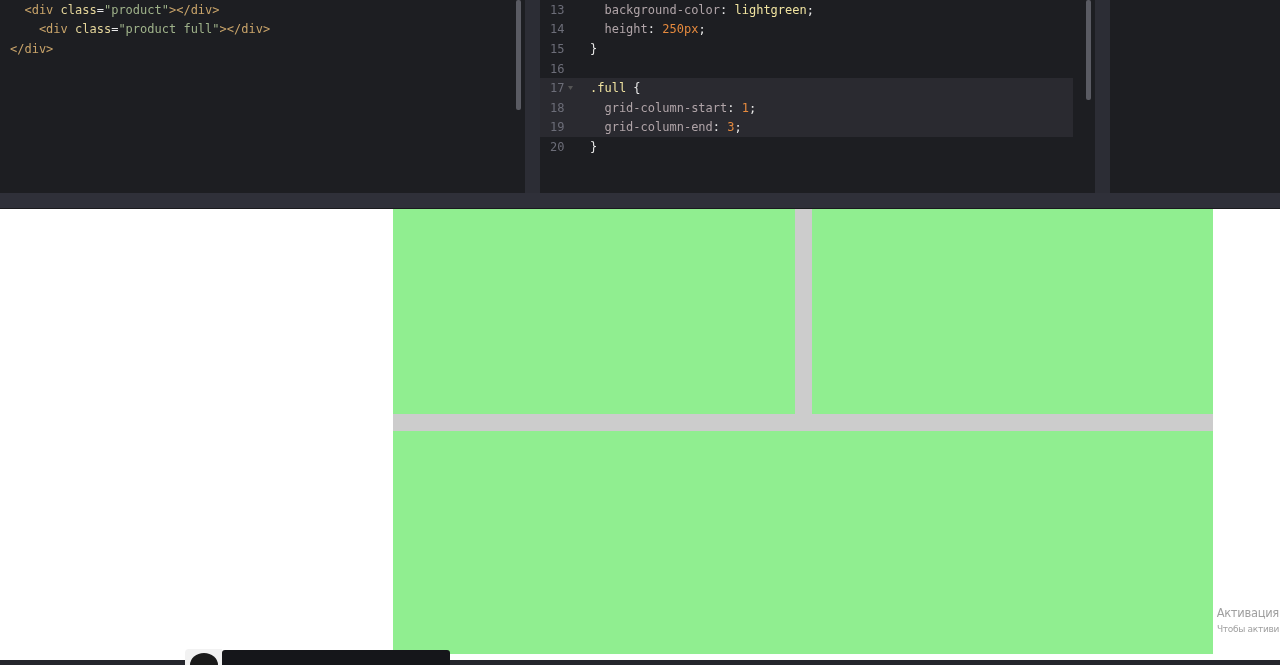 The height and width of the screenshot is (665, 1280). I want to click on line-number: 18, so click(557, 107).